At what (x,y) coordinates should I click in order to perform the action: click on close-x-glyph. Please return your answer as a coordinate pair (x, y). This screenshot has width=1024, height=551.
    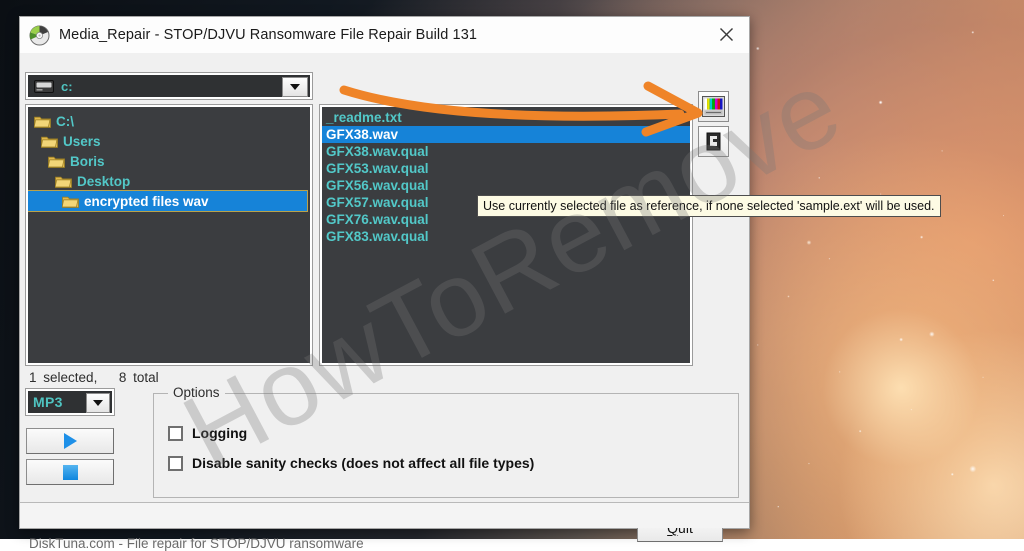
    Looking at the image, I should click on (726, 34).